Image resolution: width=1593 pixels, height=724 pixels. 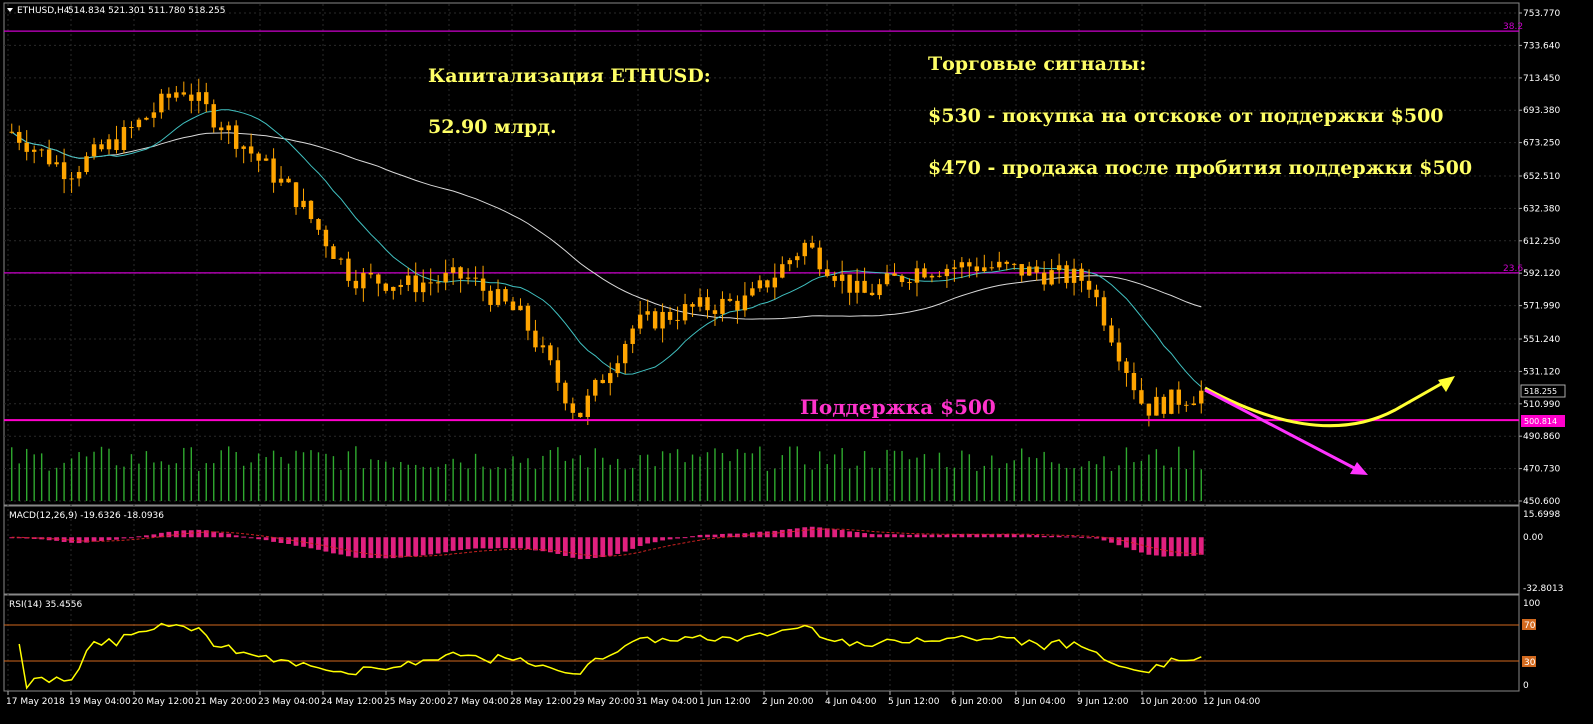 What do you see at coordinates (1541, 14) in the screenshot?
I see `price-tick-label: 753.770` at bounding box center [1541, 14].